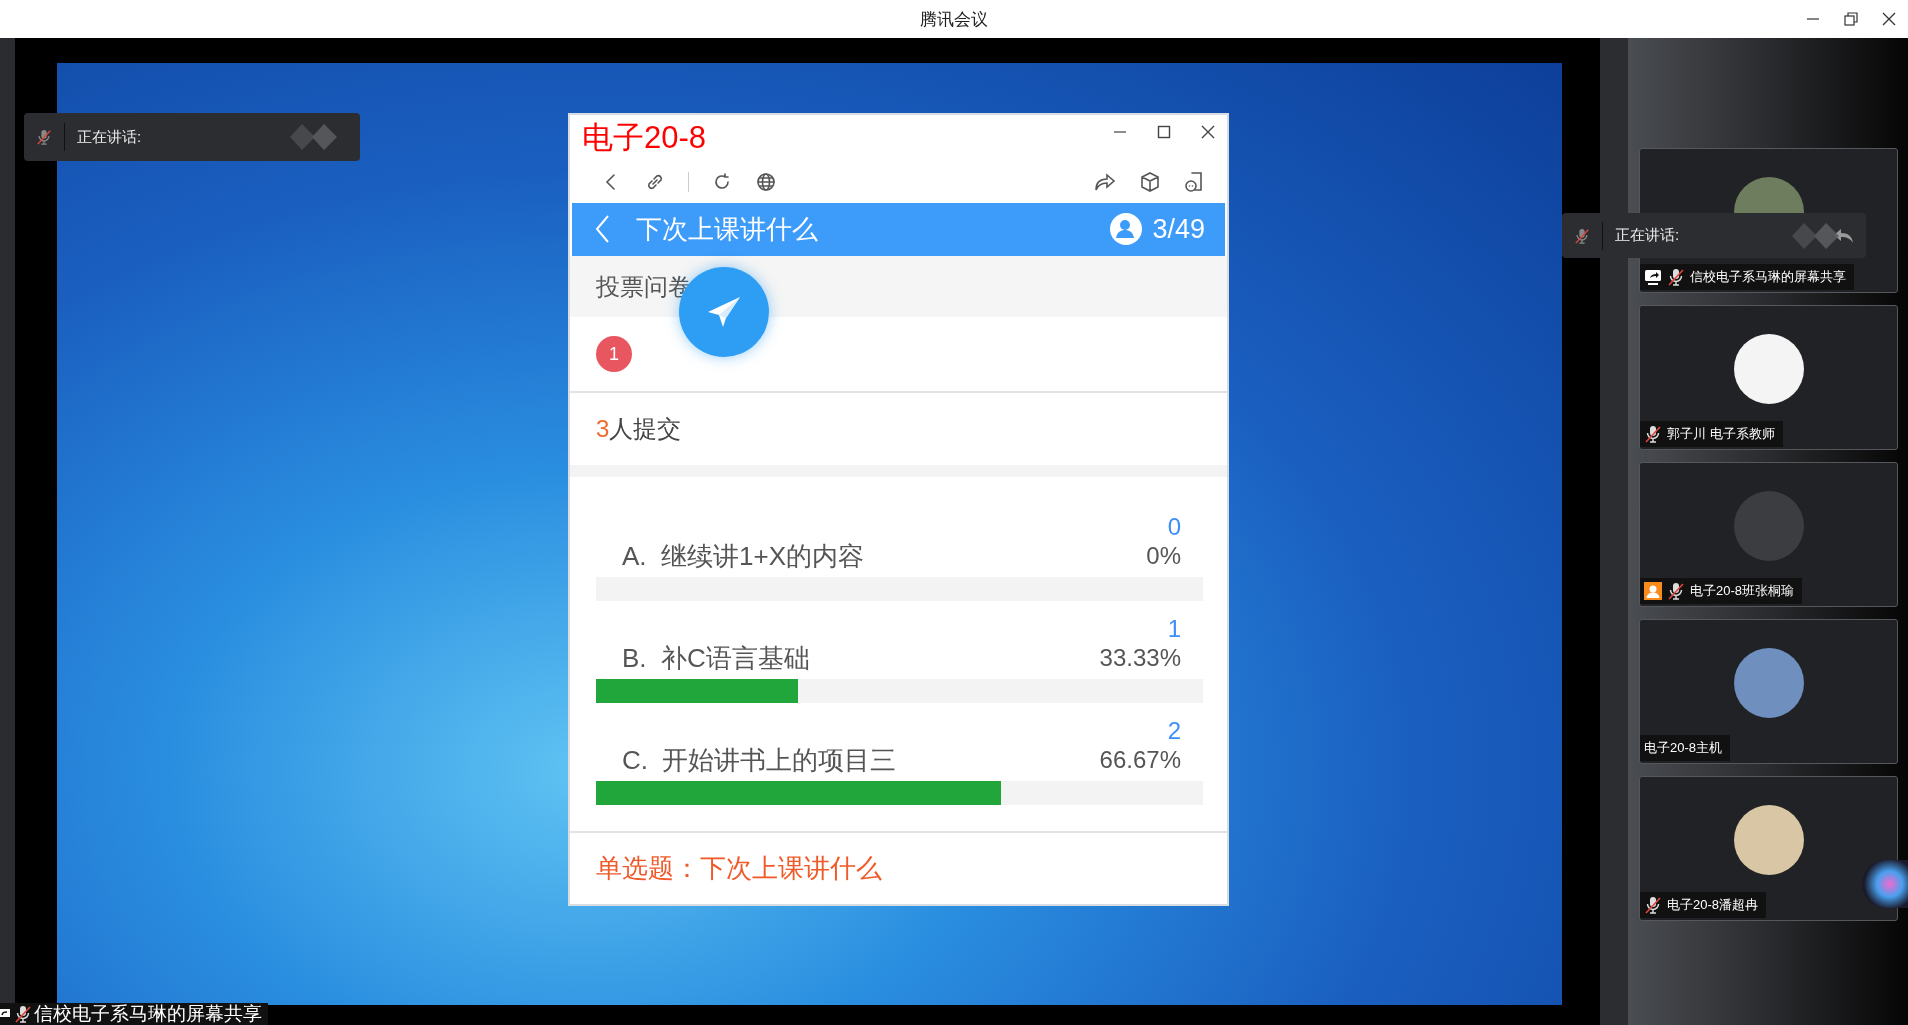 This screenshot has height=1025, width=1908. Describe the element at coordinates (739, 868) in the screenshot. I see `question-title: 单选题：下次上课讲什么` at that location.